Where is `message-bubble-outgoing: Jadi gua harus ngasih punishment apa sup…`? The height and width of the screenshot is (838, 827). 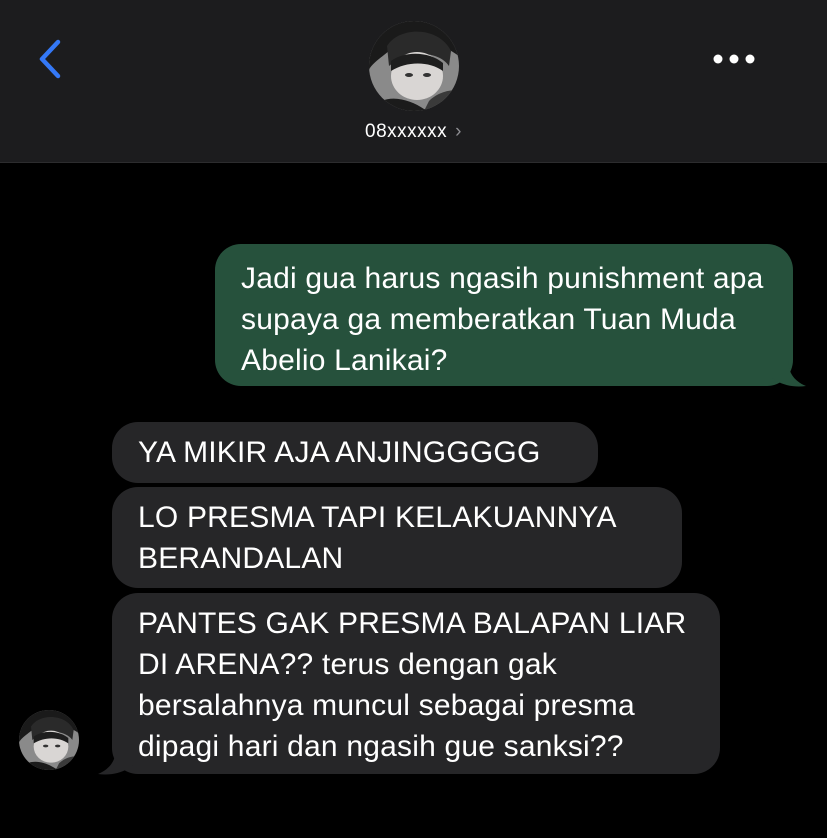 message-bubble-outgoing: Jadi gua harus ngasih punishment apa sup… is located at coordinates (504, 315).